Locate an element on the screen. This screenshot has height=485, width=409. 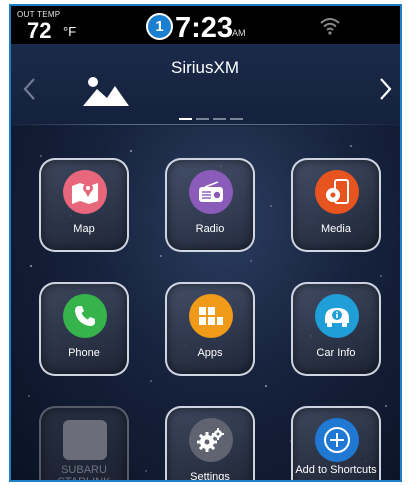
radio-icon is located at coordinates (211, 191).